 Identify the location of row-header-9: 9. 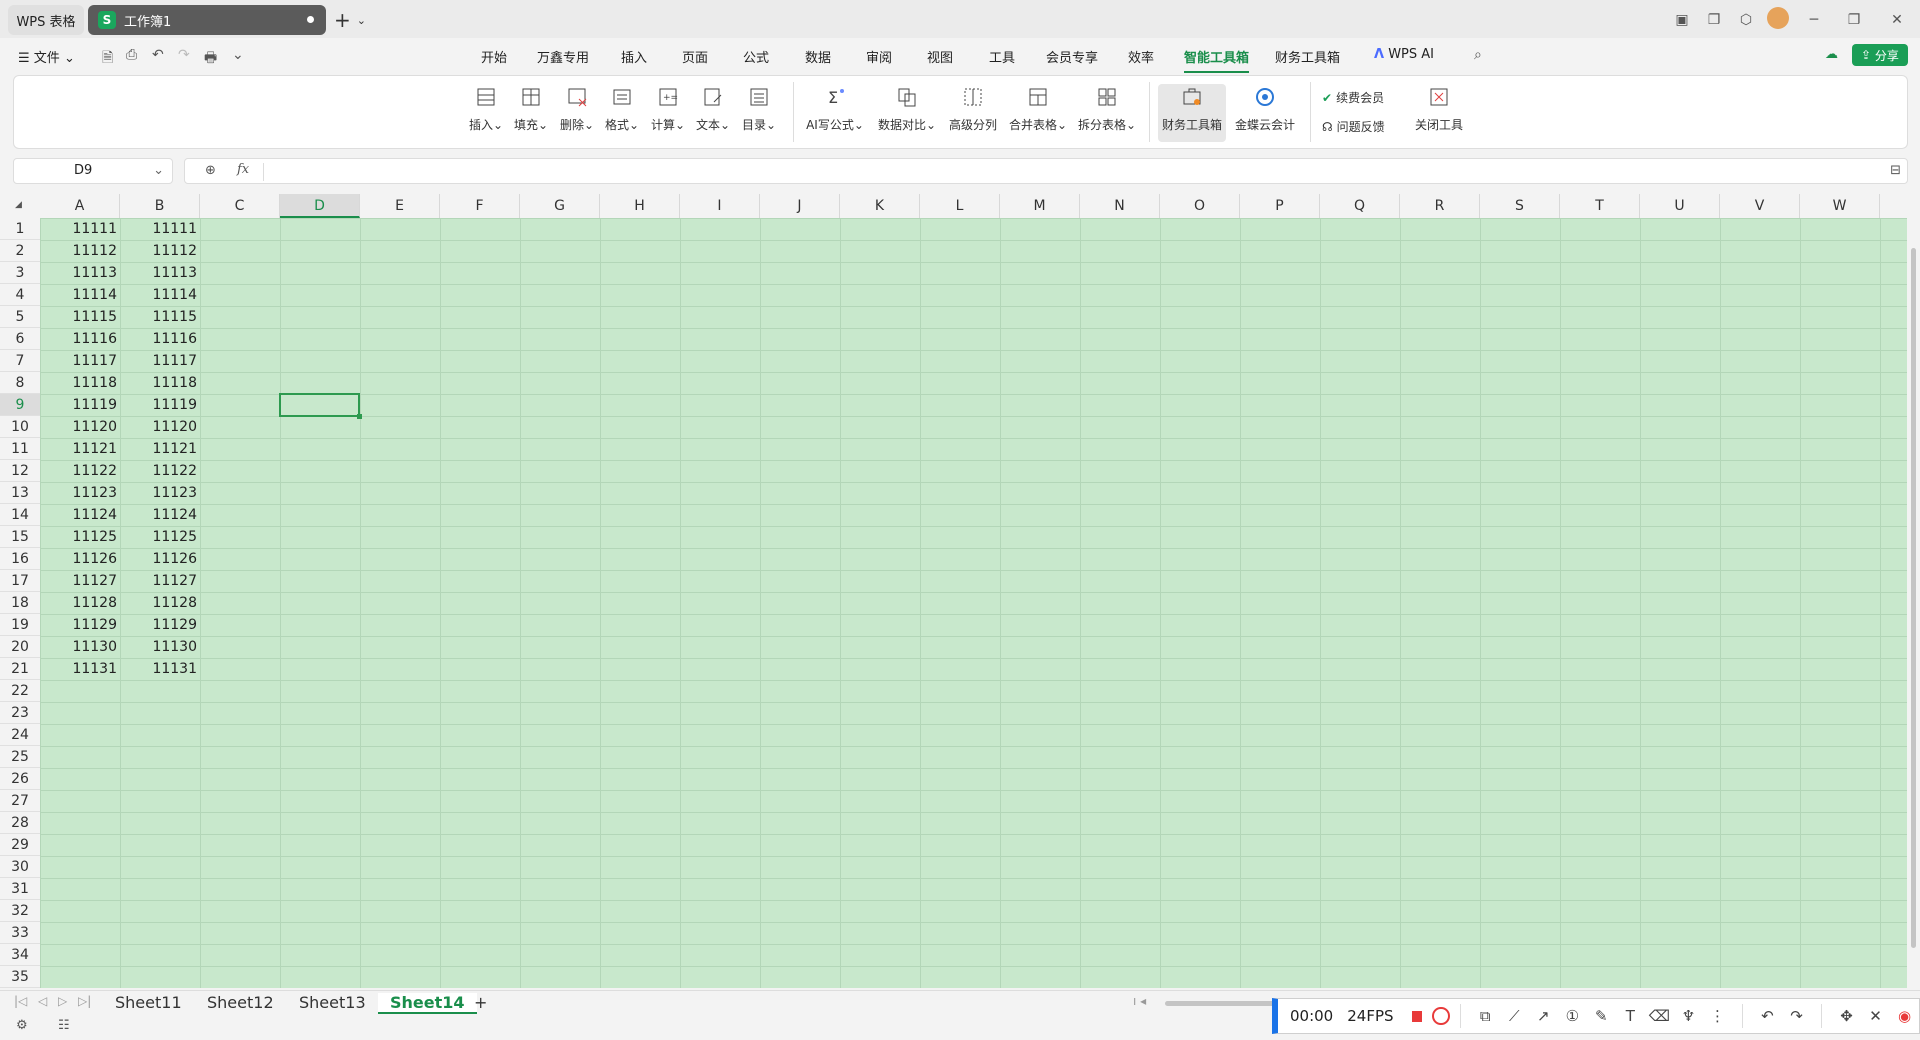
(20, 405).